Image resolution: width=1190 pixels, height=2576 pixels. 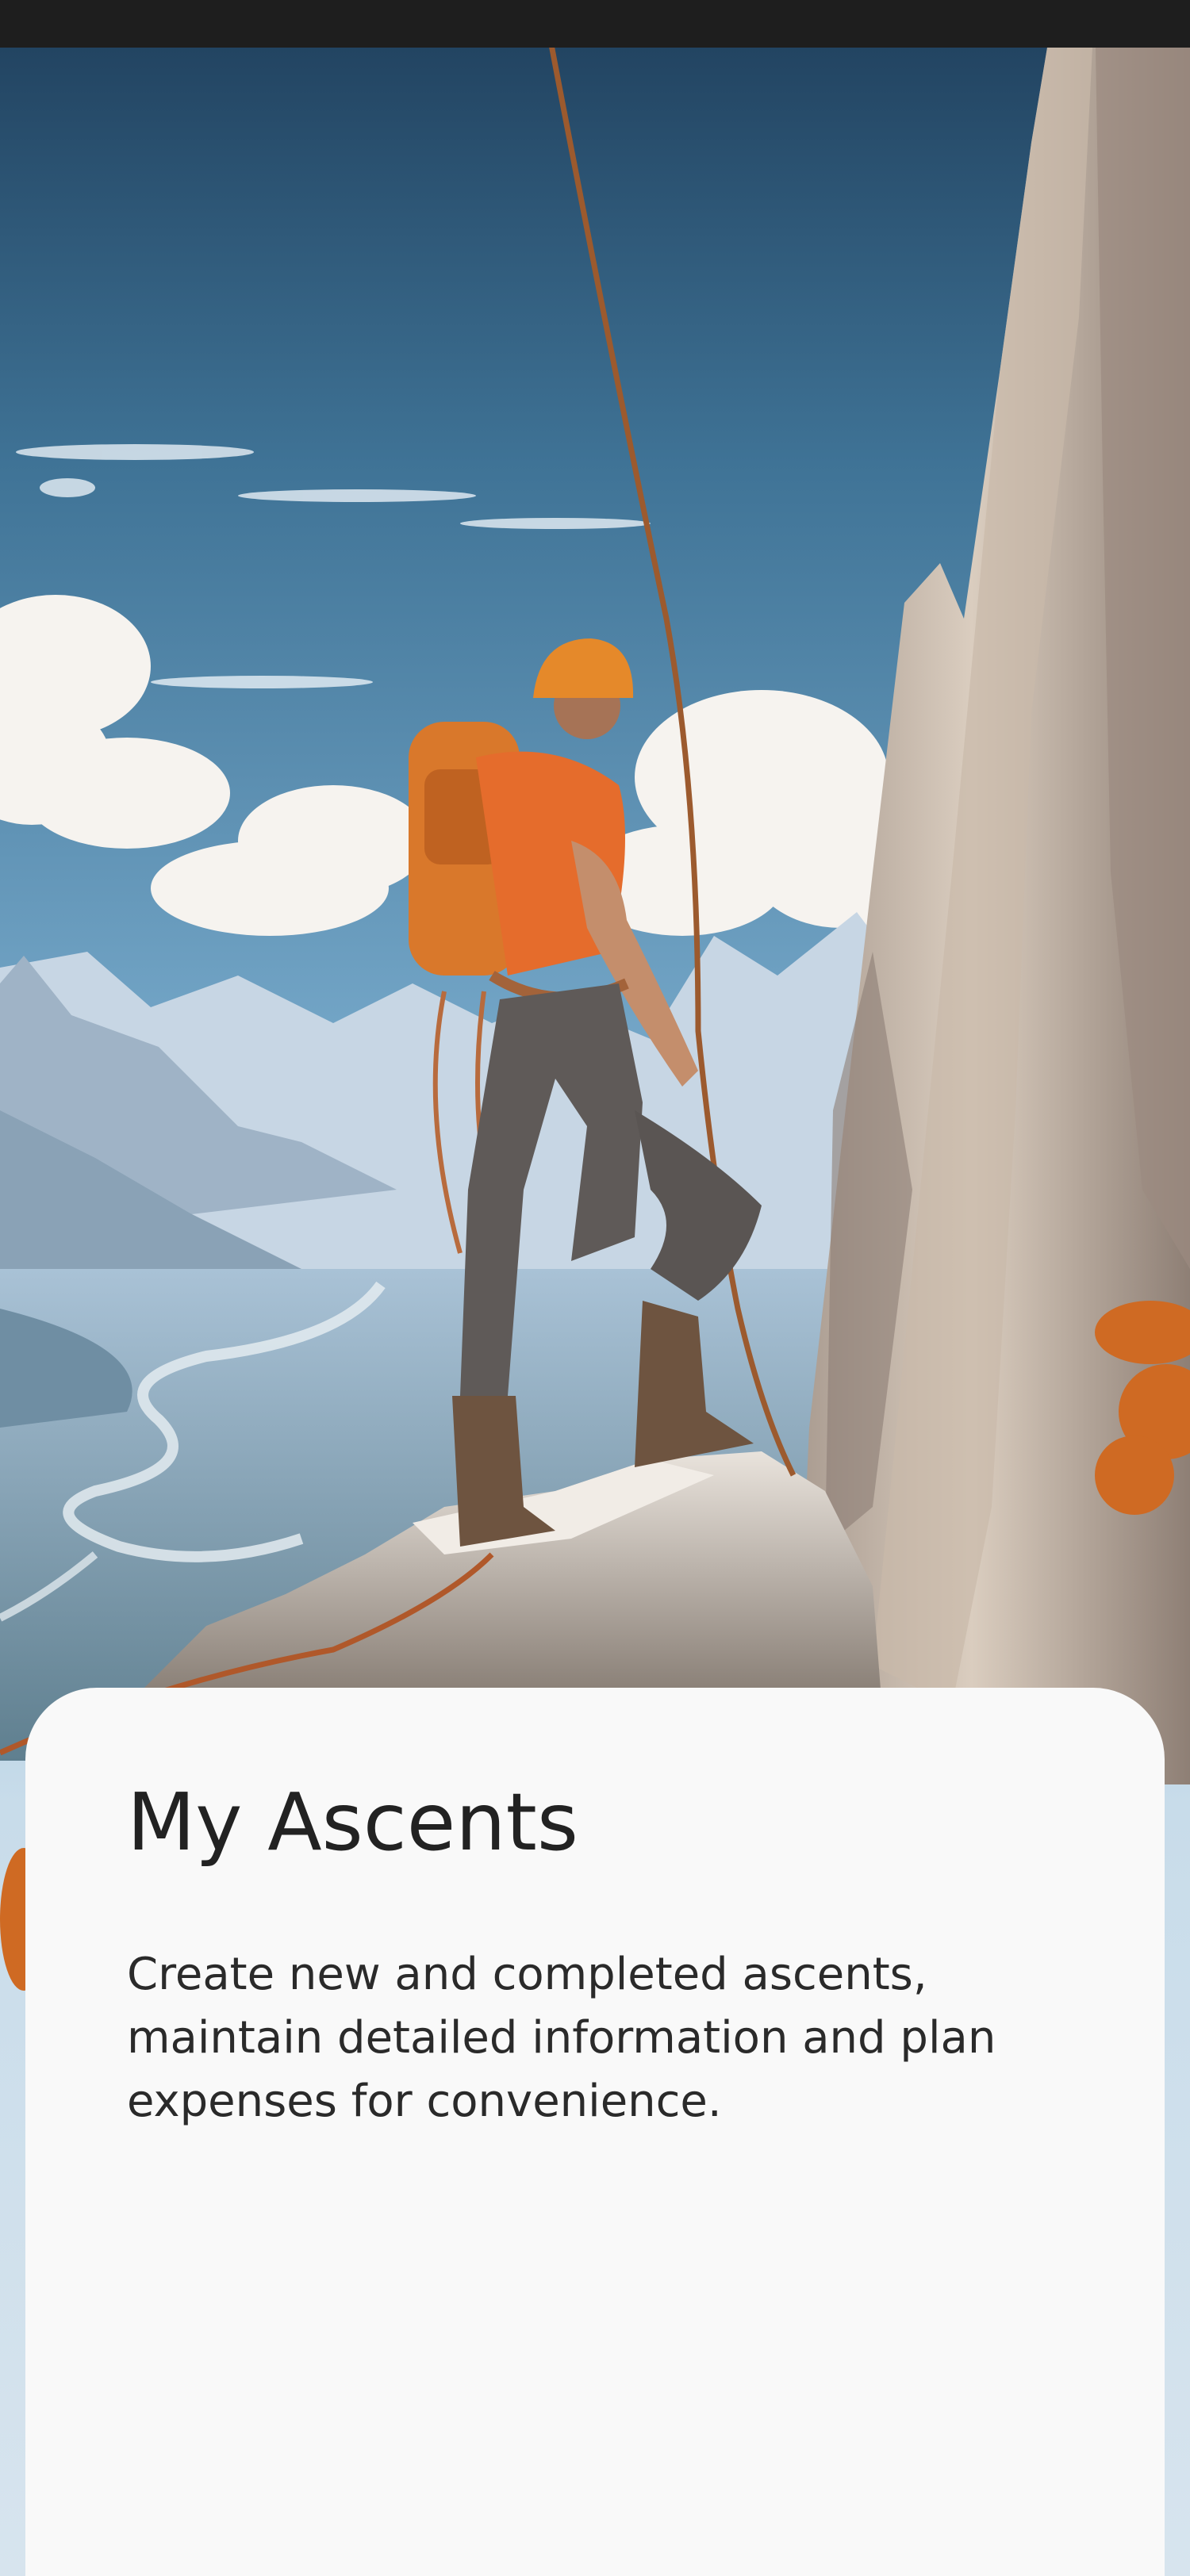 I want to click on status-bar, so click(x=595, y=24).